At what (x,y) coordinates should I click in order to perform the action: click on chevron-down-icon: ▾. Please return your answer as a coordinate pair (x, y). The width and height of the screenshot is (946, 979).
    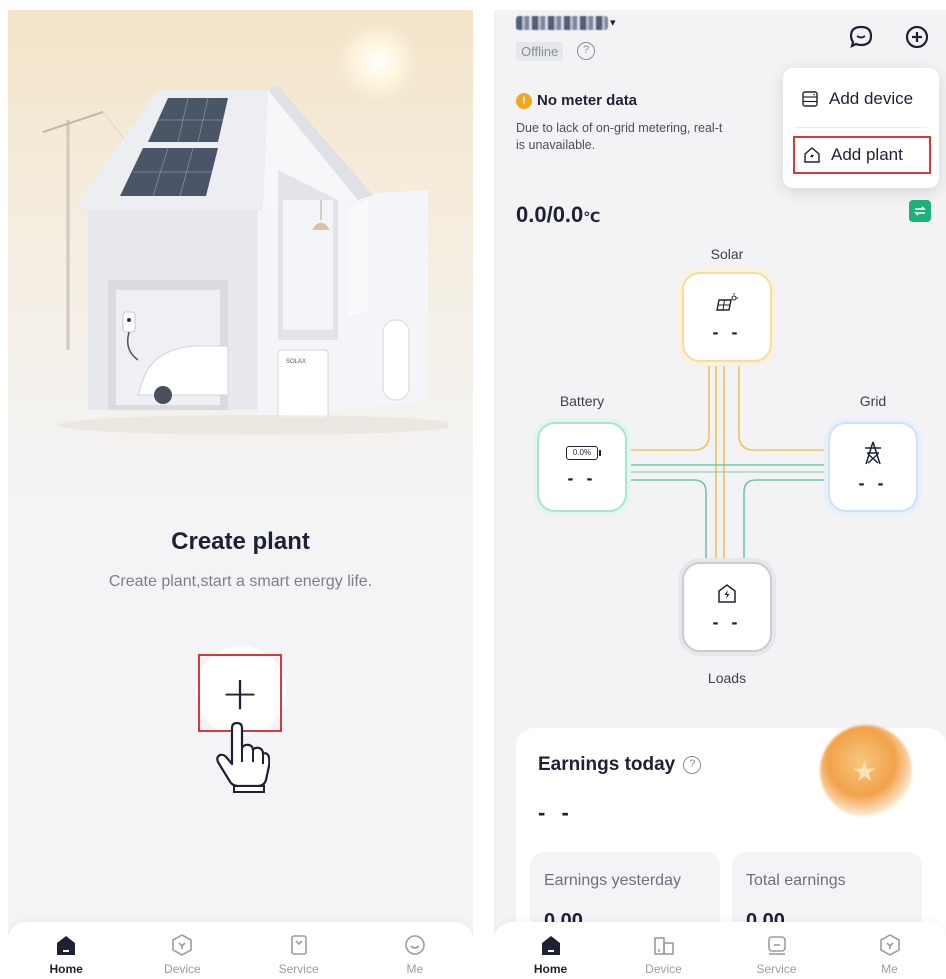
    Looking at the image, I should click on (613, 23).